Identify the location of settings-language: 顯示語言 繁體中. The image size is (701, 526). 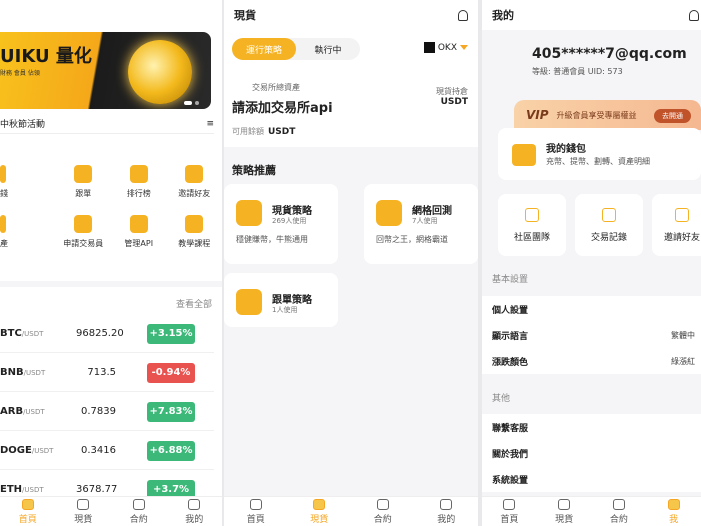
(591, 335).